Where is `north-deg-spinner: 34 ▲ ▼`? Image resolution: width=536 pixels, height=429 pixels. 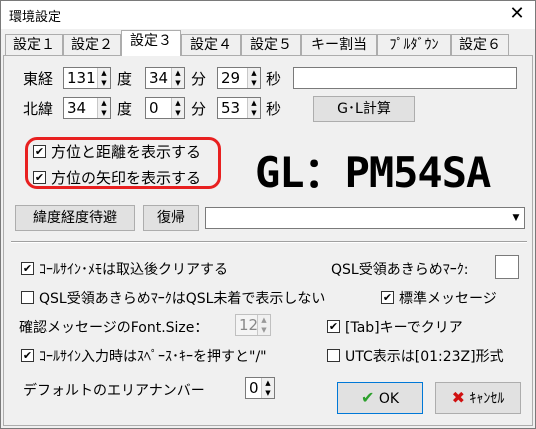
north-deg-spinner: 34 ▲ ▼ is located at coordinates (87, 108).